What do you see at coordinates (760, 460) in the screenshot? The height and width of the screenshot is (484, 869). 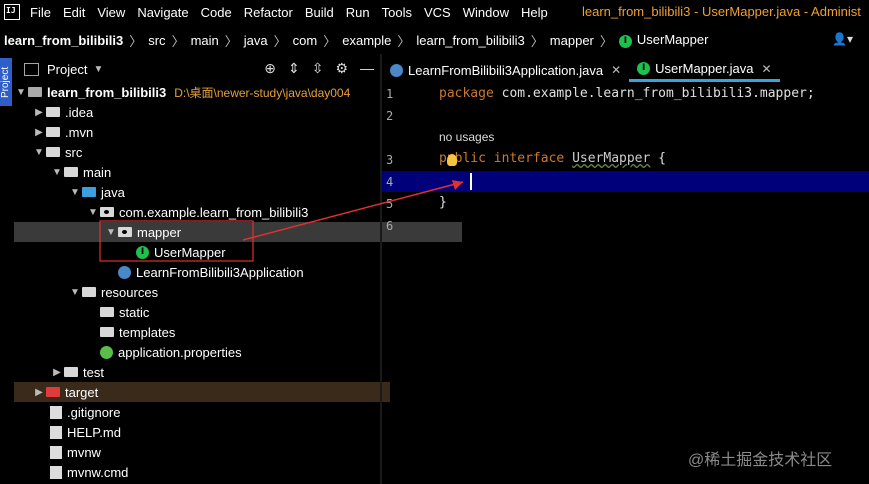 I see `watermark: @稀土掘金技术社区` at bounding box center [760, 460].